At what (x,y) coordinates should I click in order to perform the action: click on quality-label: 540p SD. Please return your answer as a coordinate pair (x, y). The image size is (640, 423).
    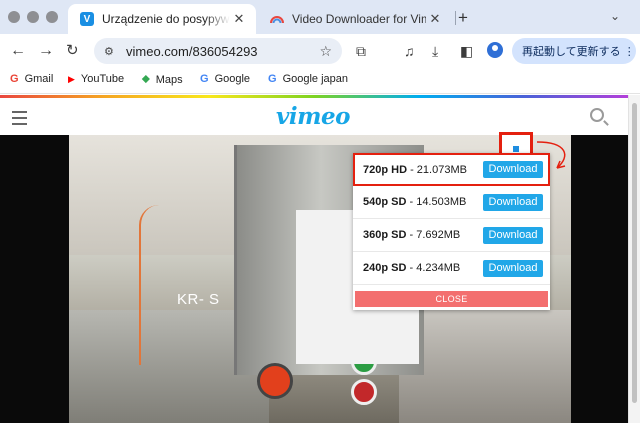
    Looking at the image, I should click on (385, 202).